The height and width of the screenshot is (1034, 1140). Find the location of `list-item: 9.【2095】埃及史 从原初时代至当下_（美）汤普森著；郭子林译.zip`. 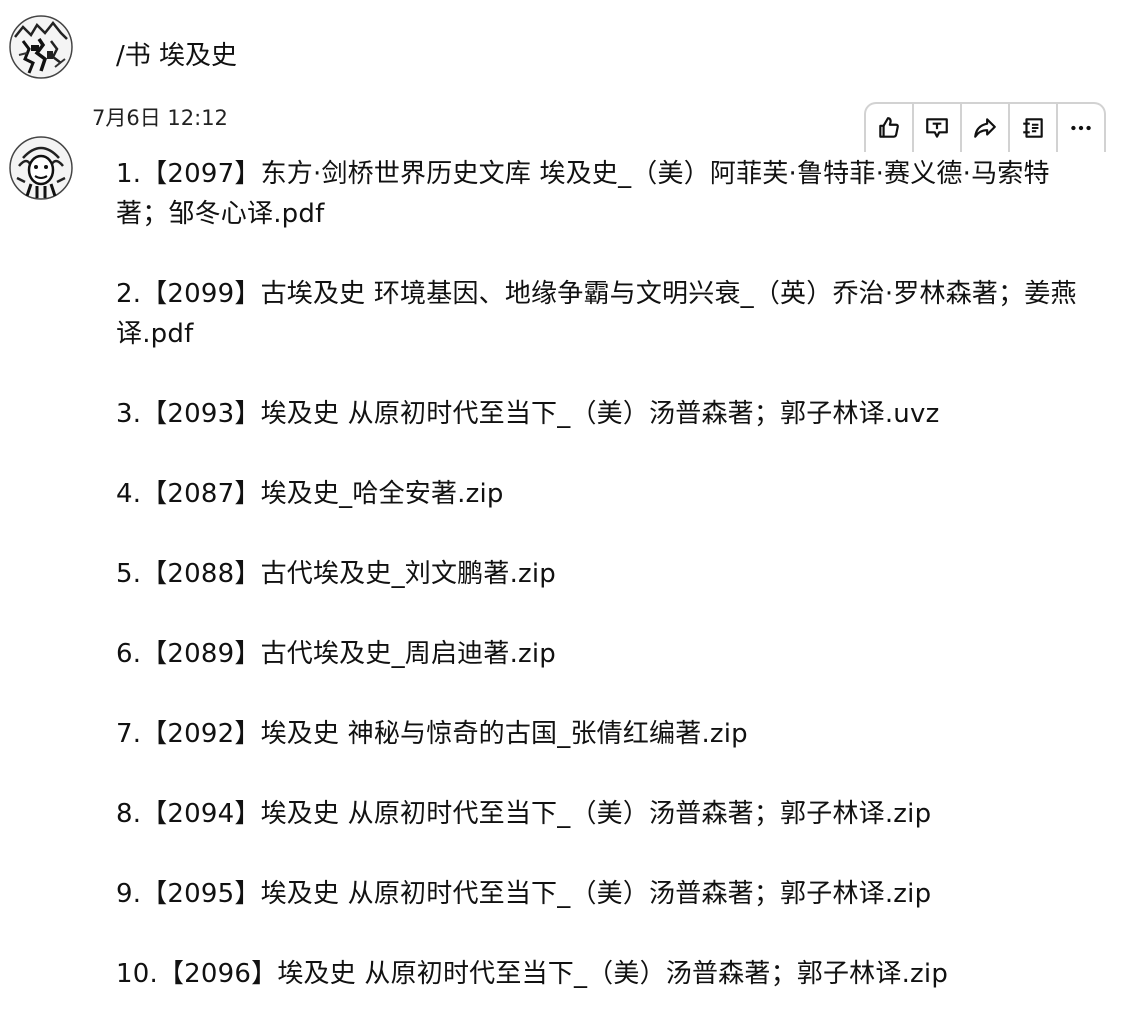

list-item: 9.【2095】埃及史 从原初时代至当下_（美）汤普森著；郭子林译.zip is located at coordinates (524, 894).